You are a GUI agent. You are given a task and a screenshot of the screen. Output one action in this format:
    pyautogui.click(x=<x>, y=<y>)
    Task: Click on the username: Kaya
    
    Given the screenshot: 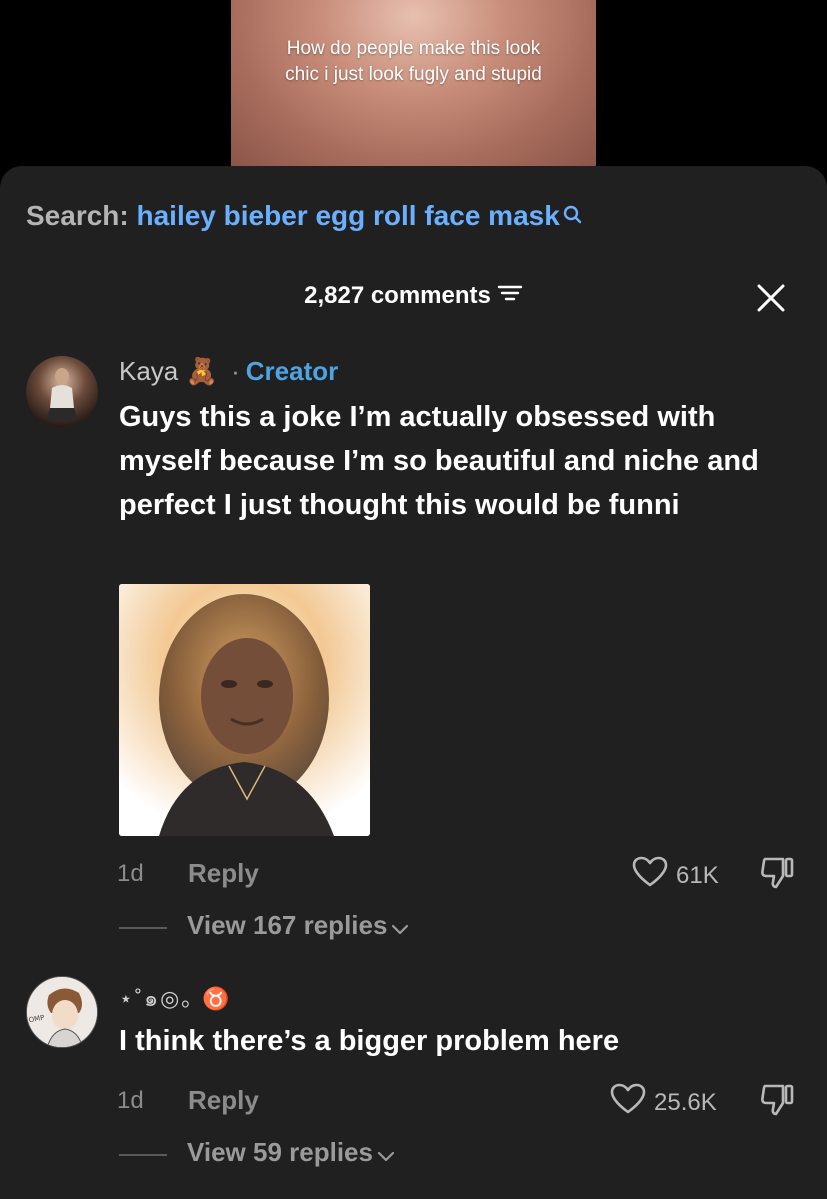 What is the action you would take?
    pyautogui.click(x=148, y=371)
    